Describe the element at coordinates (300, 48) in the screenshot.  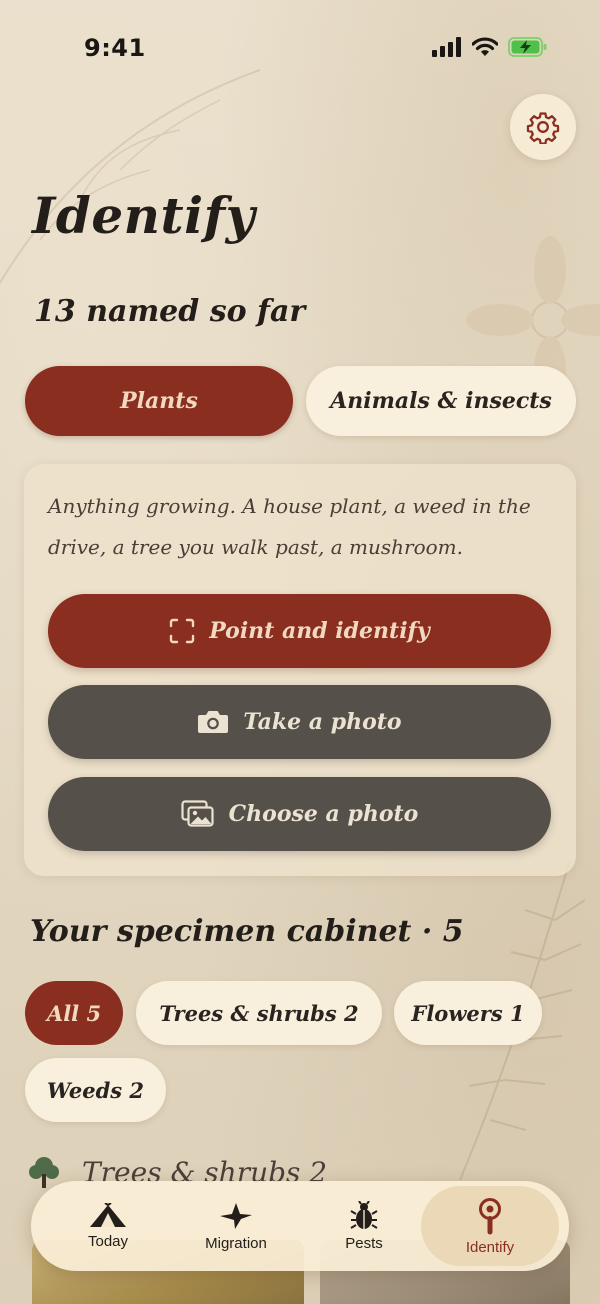
I see `status-bar: 9:41` at that location.